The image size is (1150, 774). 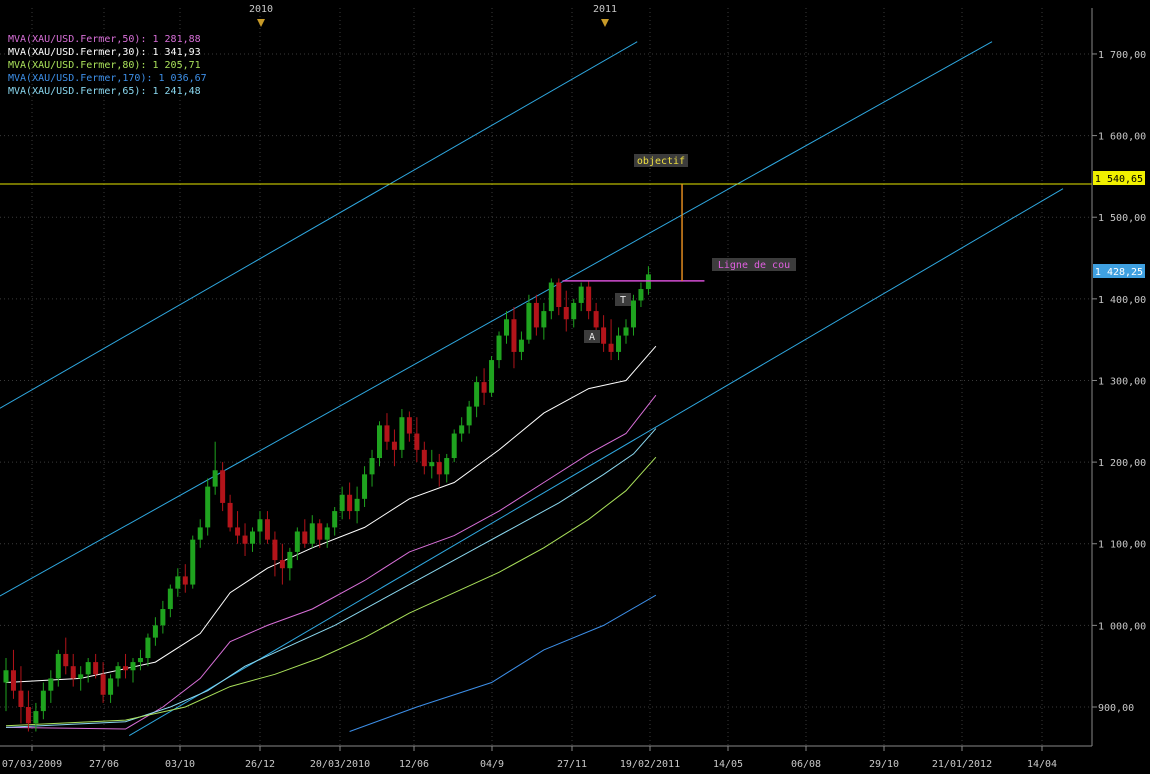 I want to click on y-tick-label: 1 600,00, so click(x=1122, y=137).